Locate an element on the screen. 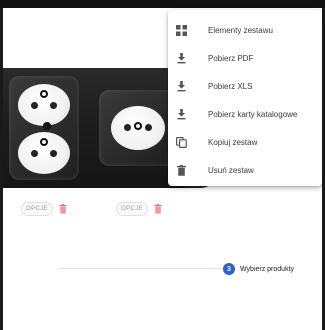  step-number-badge: 3 is located at coordinates (229, 269).